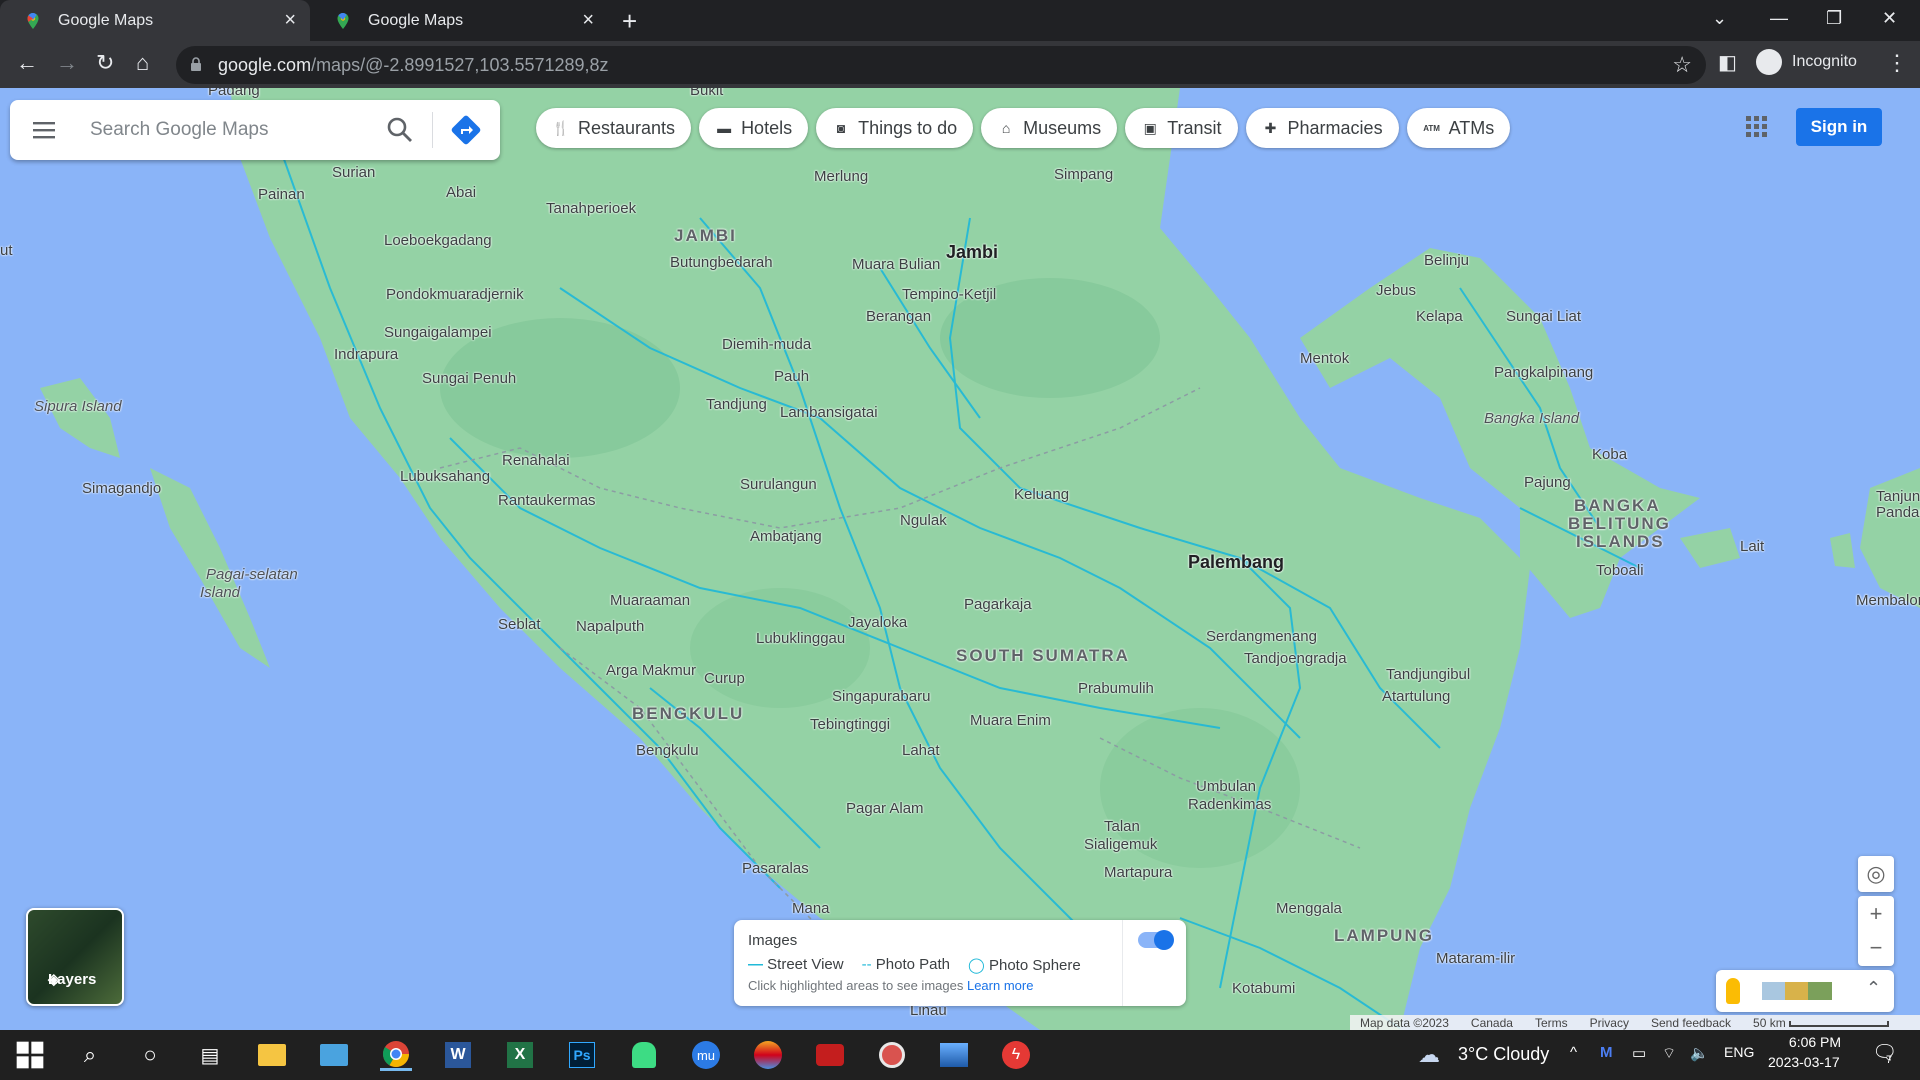  Describe the element at coordinates (1458, 128) in the screenshot. I see `chip-atms: ATM ATMs` at that location.